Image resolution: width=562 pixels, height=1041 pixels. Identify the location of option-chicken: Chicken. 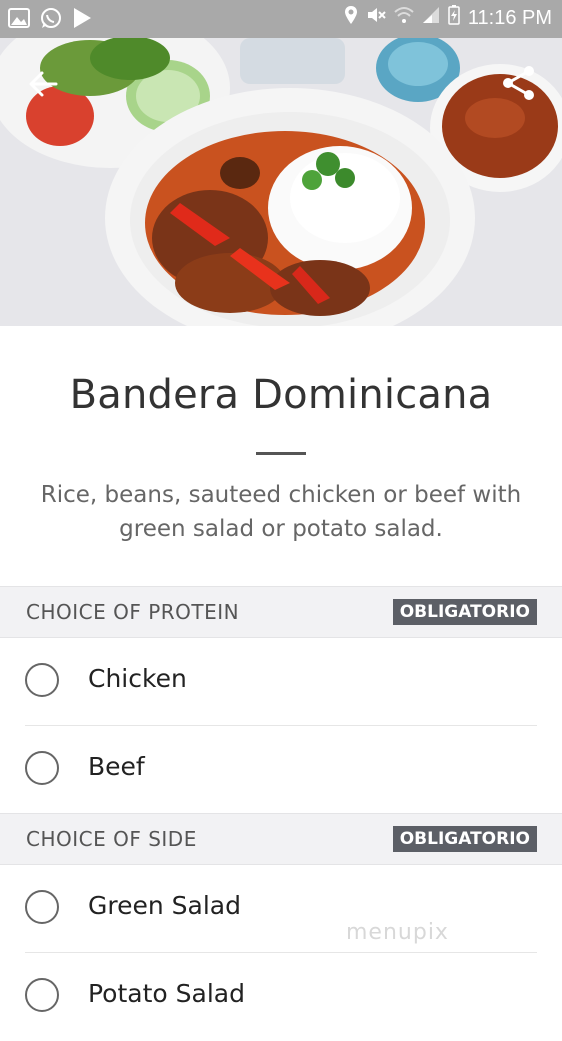
(281, 682).